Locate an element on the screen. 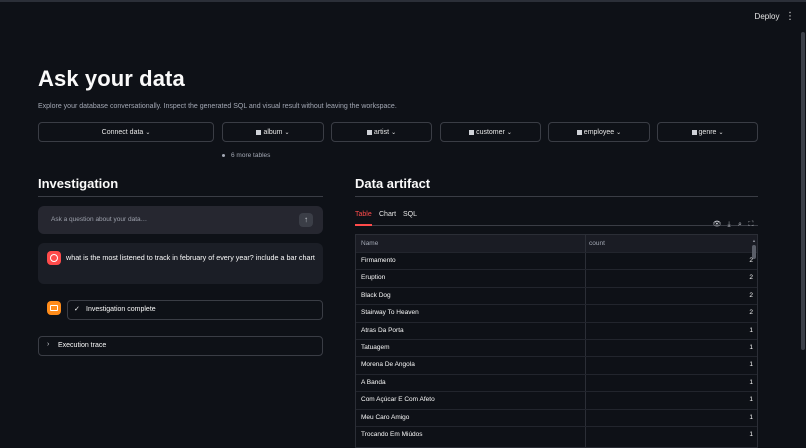 This screenshot has height=448, width=806. page-scrollbar is located at coordinates (803, 191).